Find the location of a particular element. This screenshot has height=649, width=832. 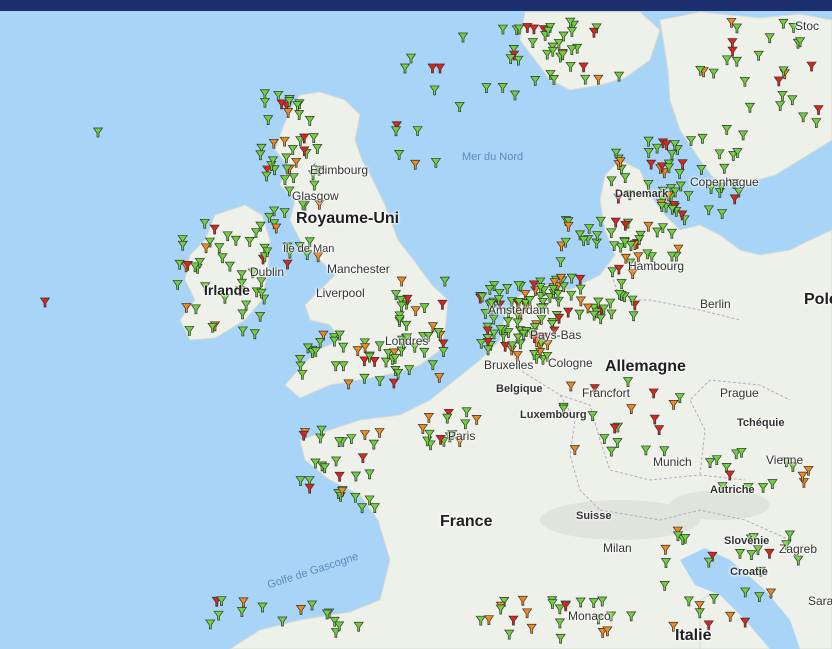

label-ile-de-man: Île de Man is located at coordinates (309, 249).